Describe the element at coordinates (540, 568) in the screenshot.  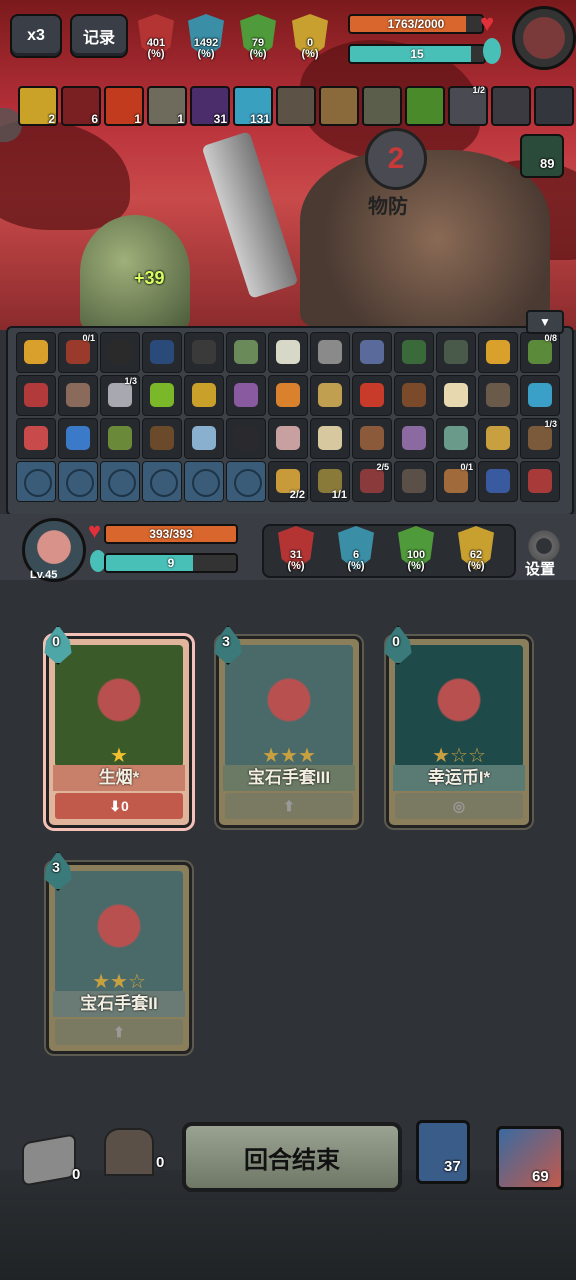
I see `settings-label: 设置` at that location.